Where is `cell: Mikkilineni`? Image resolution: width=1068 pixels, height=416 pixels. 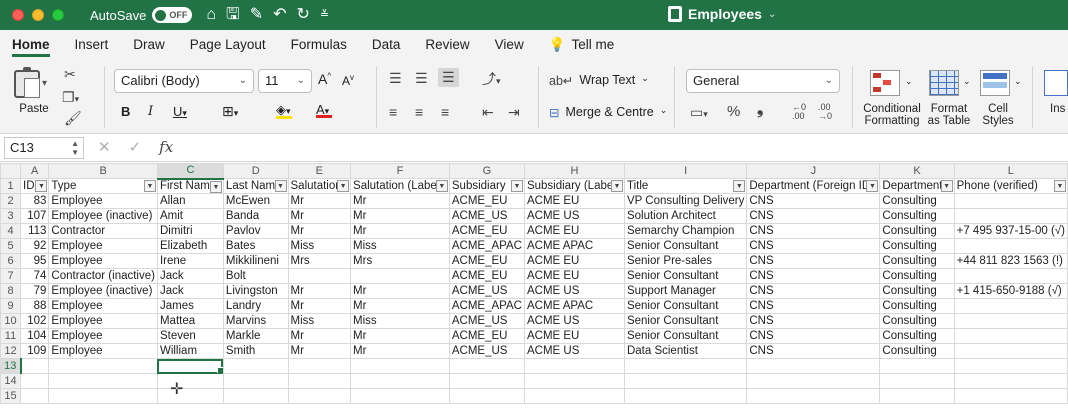
cell: Mikkilineni is located at coordinates (255, 261).